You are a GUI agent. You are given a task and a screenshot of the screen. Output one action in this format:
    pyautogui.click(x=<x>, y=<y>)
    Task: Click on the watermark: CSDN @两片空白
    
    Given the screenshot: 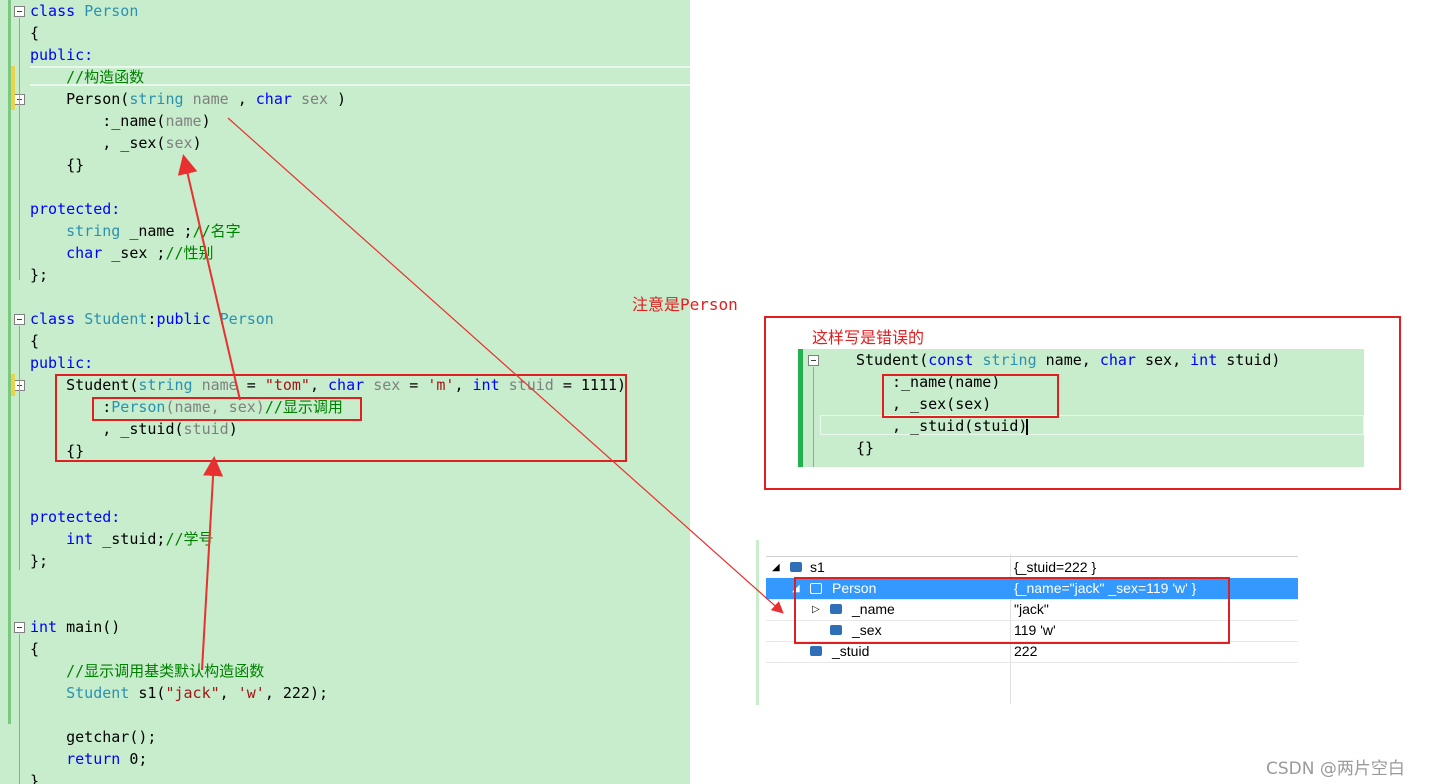 What is the action you would take?
    pyautogui.click(x=1335, y=769)
    